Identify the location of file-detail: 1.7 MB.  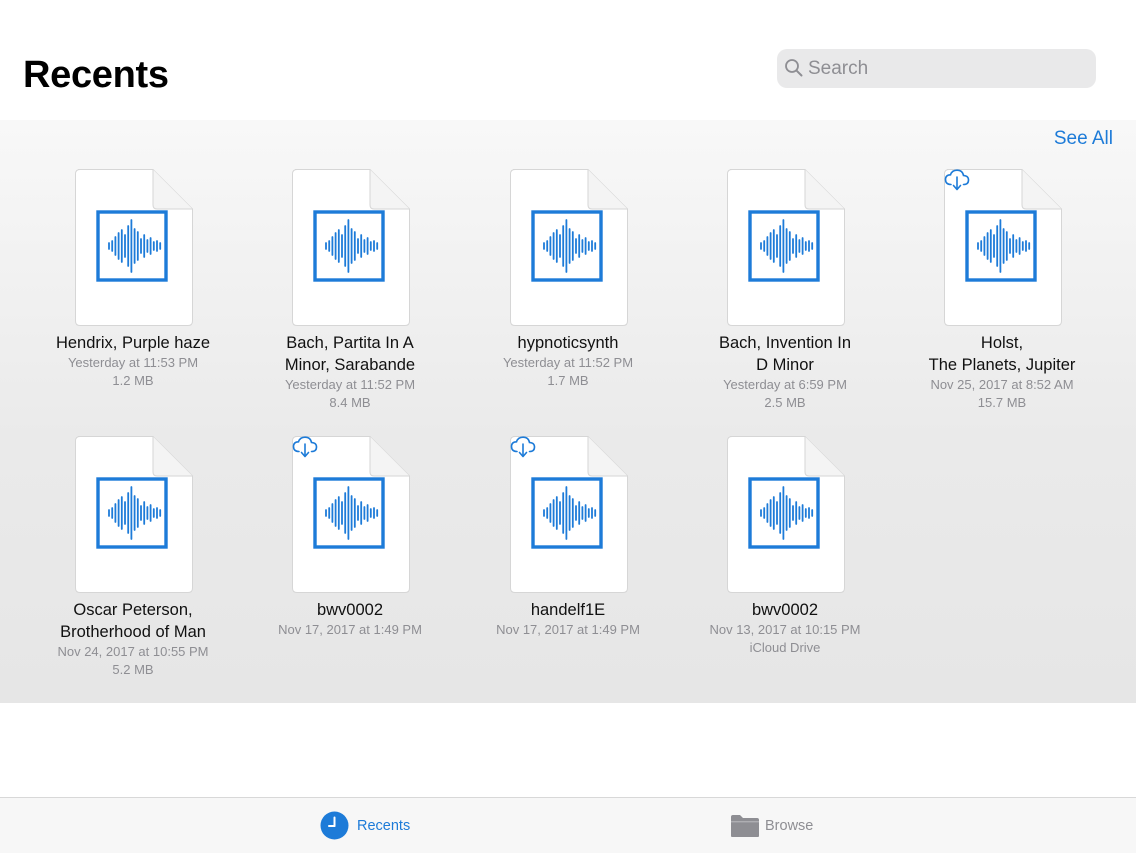
(568, 380).